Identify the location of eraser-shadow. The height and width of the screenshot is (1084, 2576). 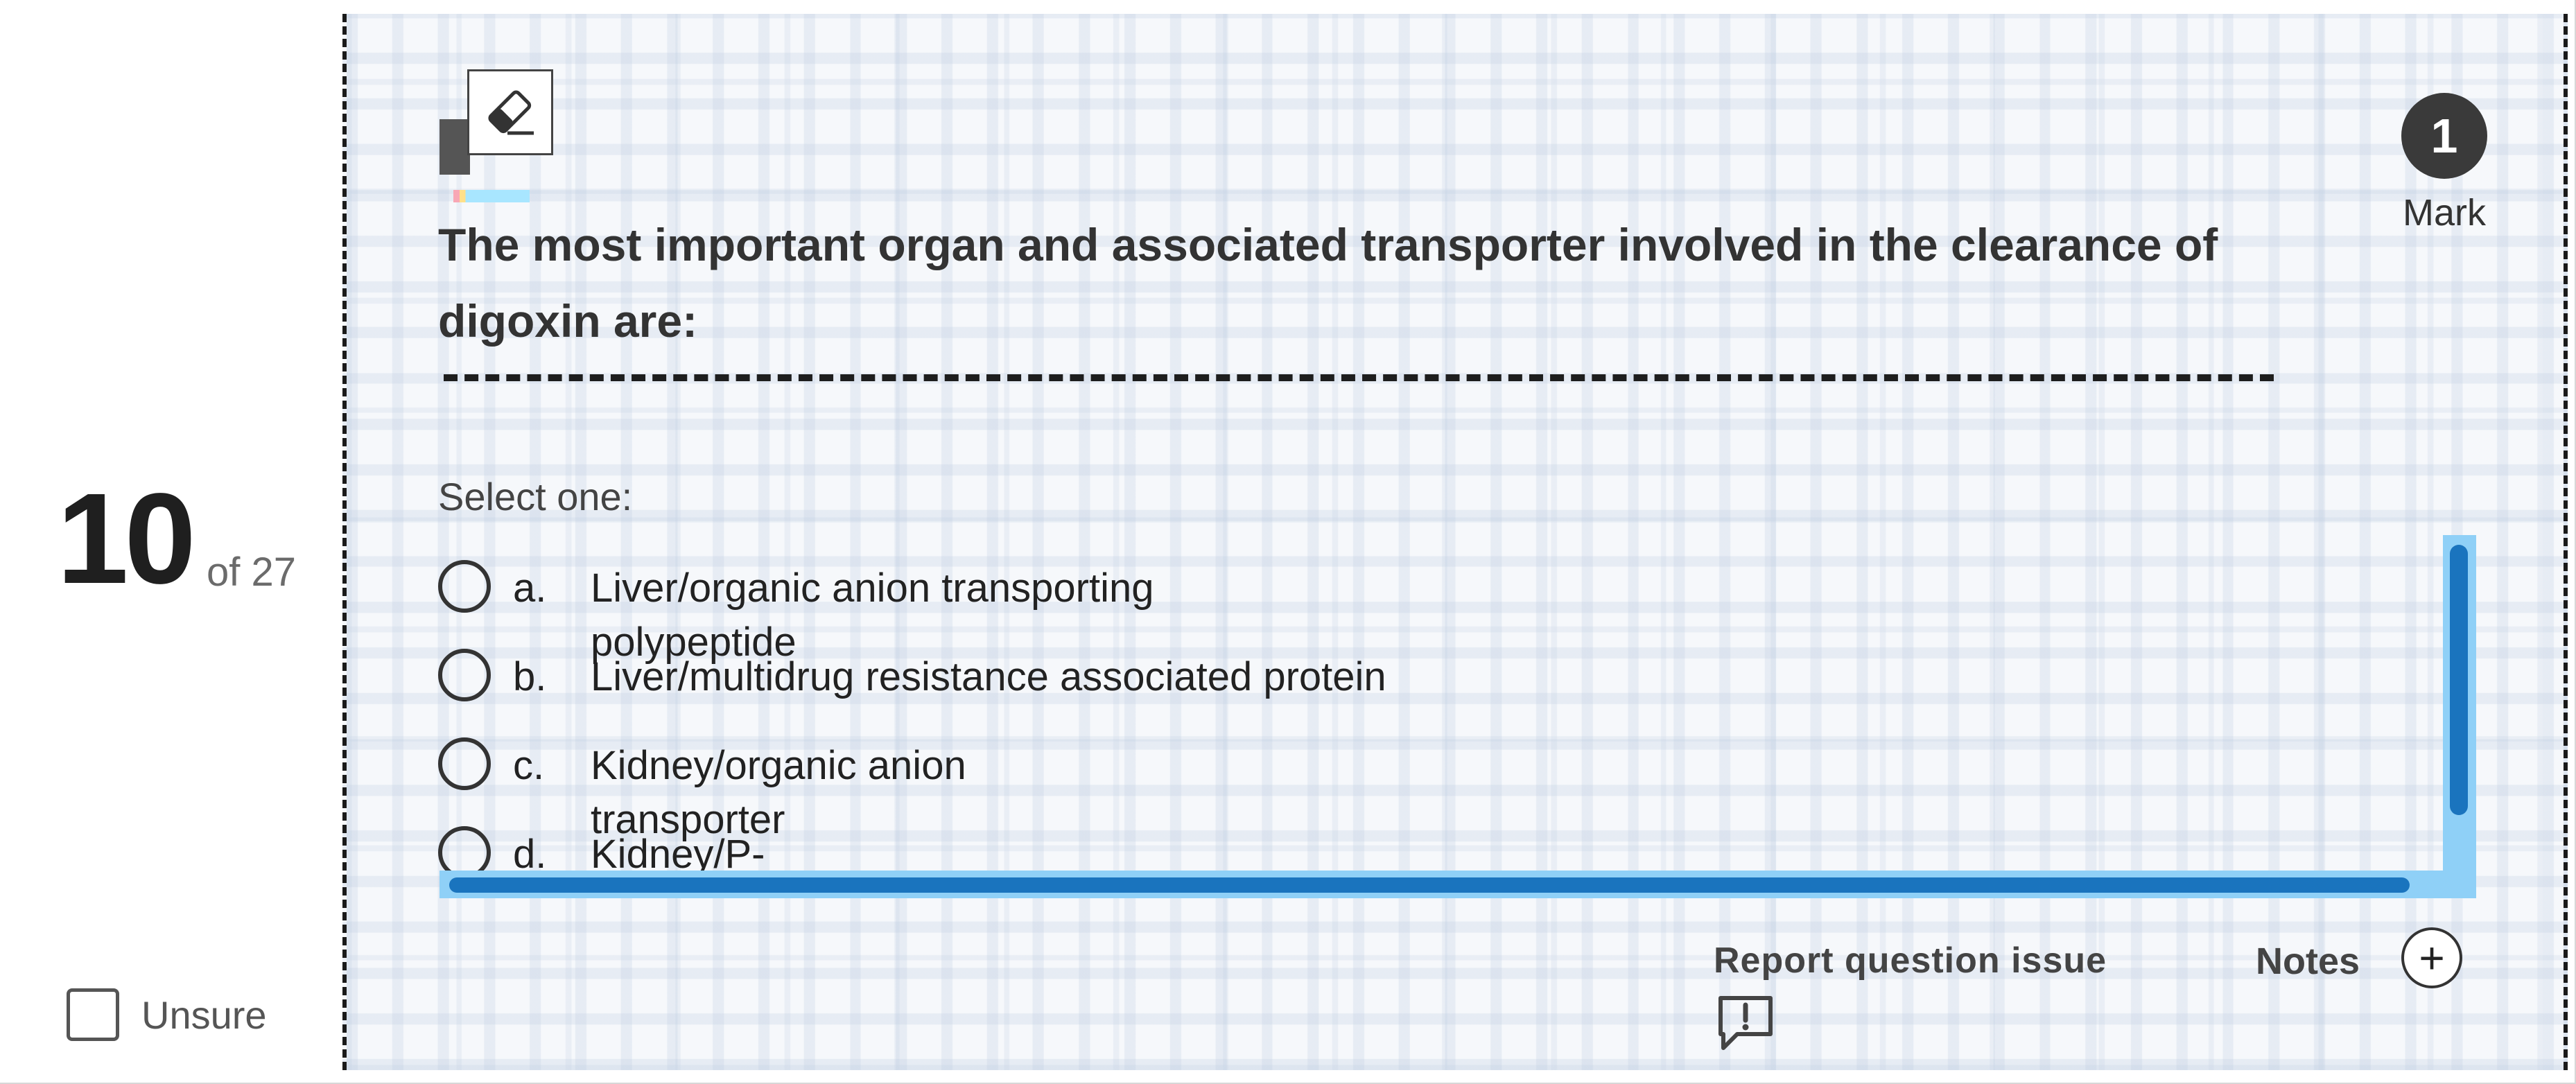
(455, 147).